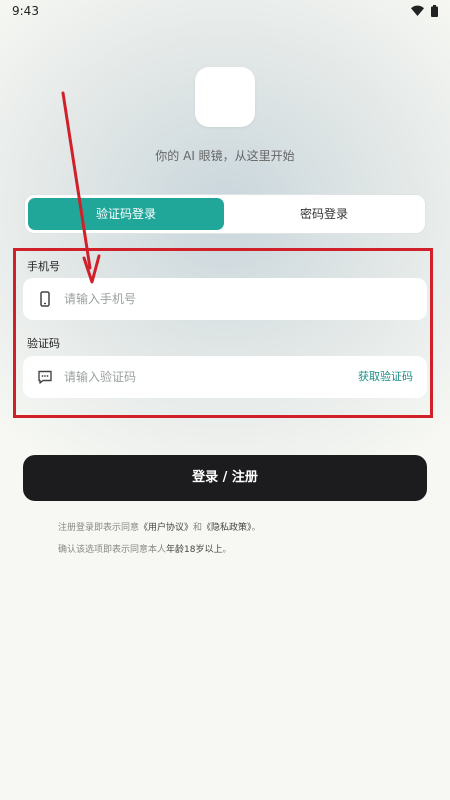 The width and height of the screenshot is (450, 800). Describe the element at coordinates (126, 214) in the screenshot. I see `tab-code-login: 验证码登录` at that location.